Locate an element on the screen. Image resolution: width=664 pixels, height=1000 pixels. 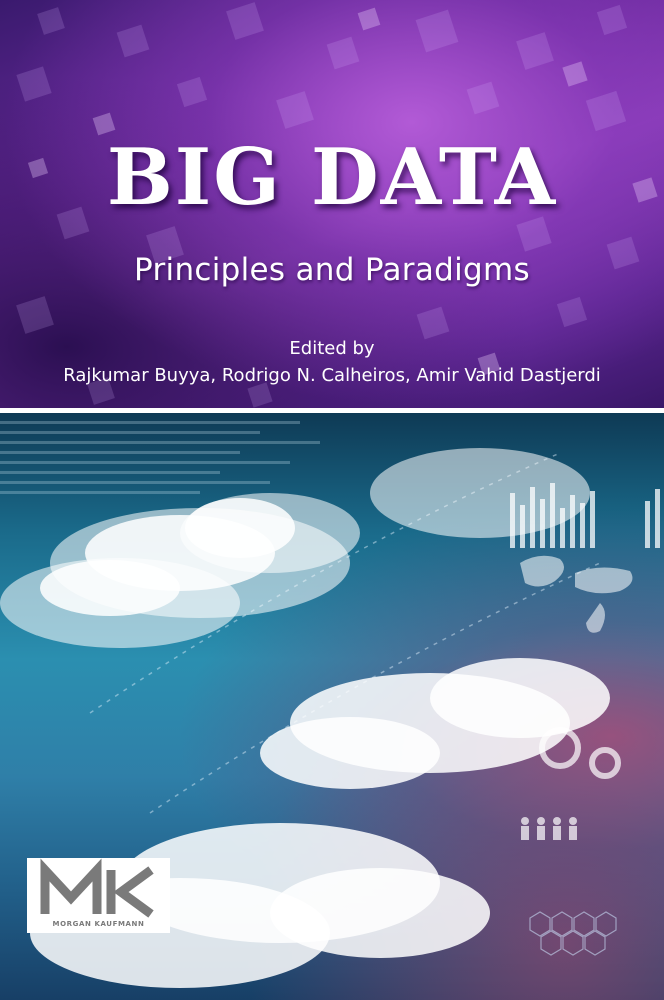
edited-by-label: Edited by is located at coordinates (332, 348).